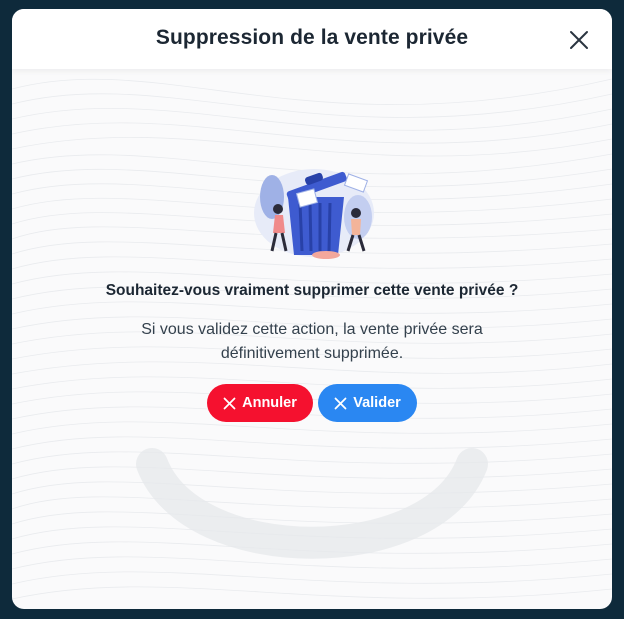 The image size is (624, 619). I want to click on cancel-button: Annuler, so click(260, 403).